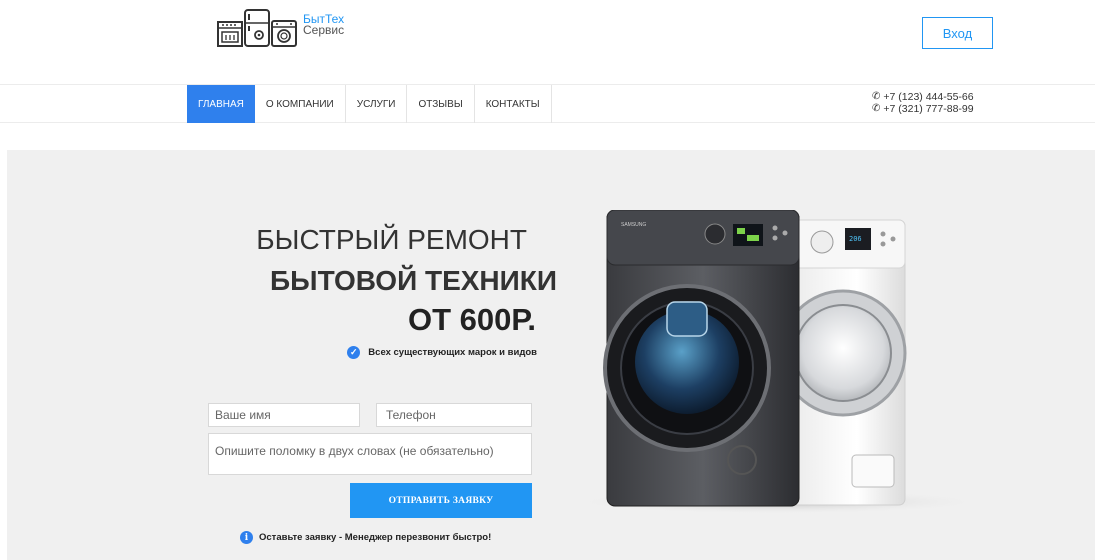 This screenshot has width=1095, height=560. I want to click on svg-text: SAMSUNG, so click(633, 225).